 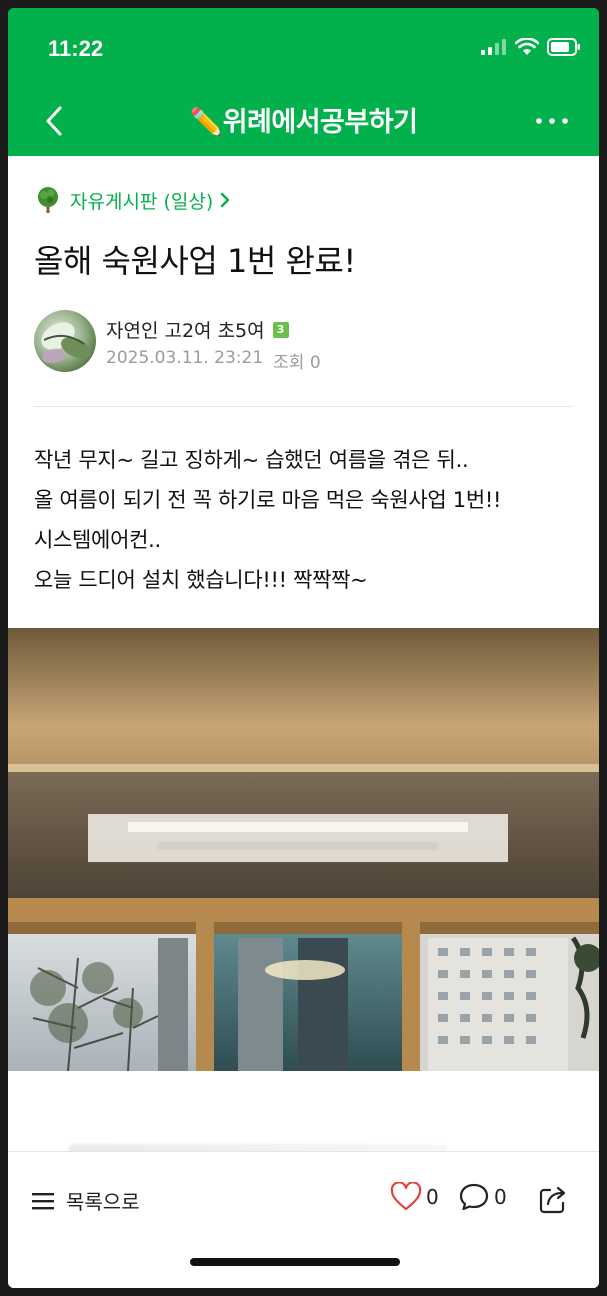 I want to click on body-line: 시스템에어컨.., so click(x=97, y=540).